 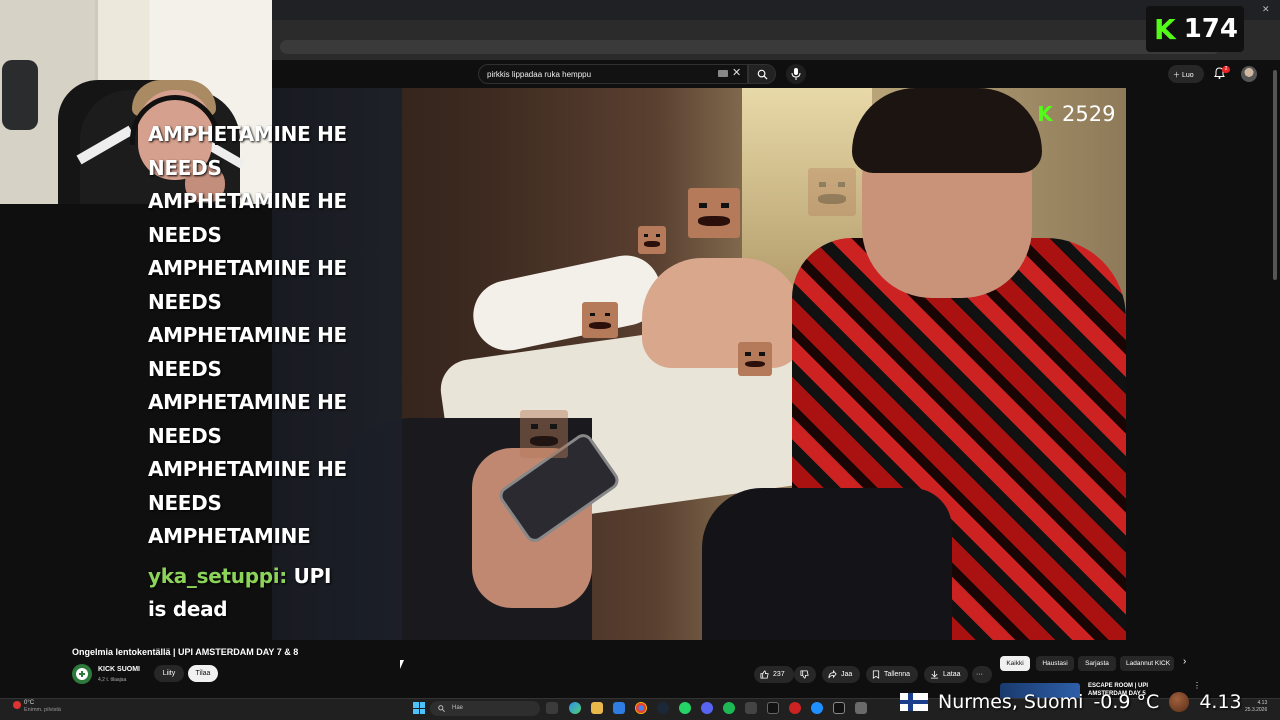 What do you see at coordinates (914, 702) in the screenshot?
I see `finland-flag-icon` at bounding box center [914, 702].